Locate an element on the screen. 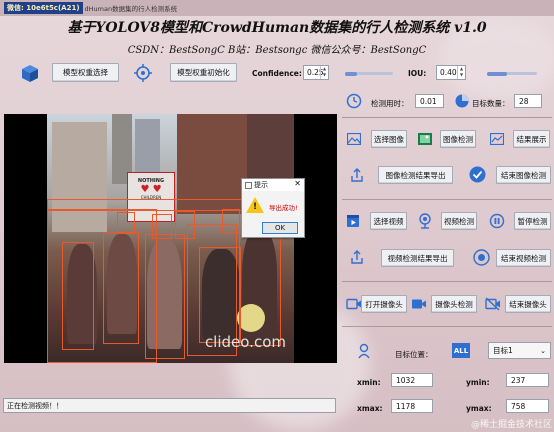  line-chart-icon is located at coordinates (497, 139).